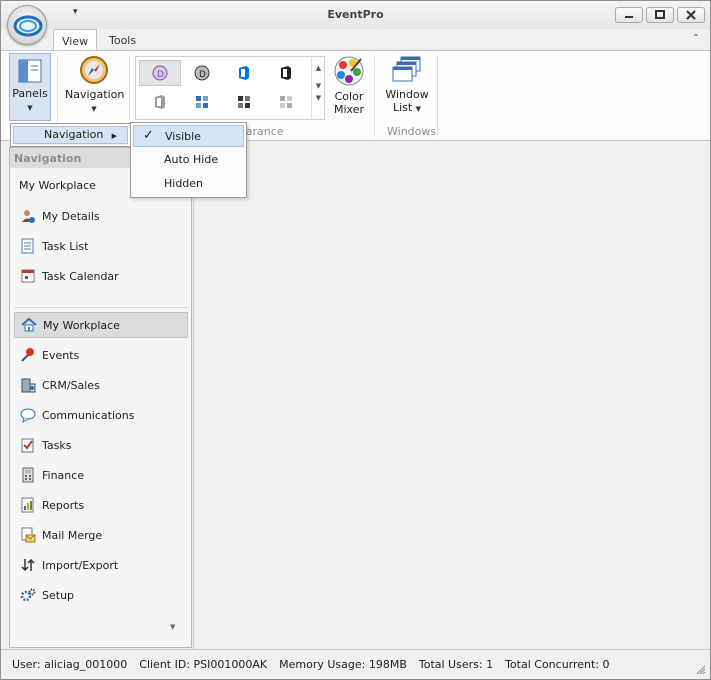  I want to click on report-icon, so click(28, 505).